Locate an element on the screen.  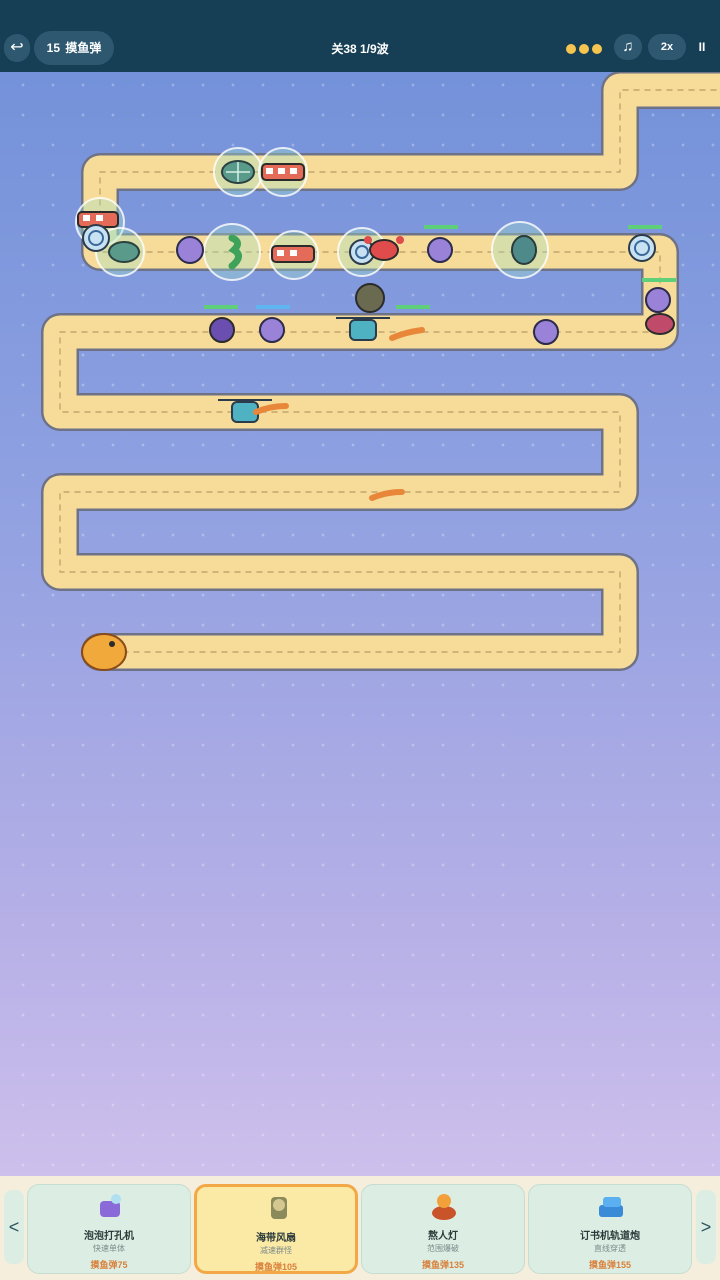
tower-sea-creature is located at coordinates (524, 250).